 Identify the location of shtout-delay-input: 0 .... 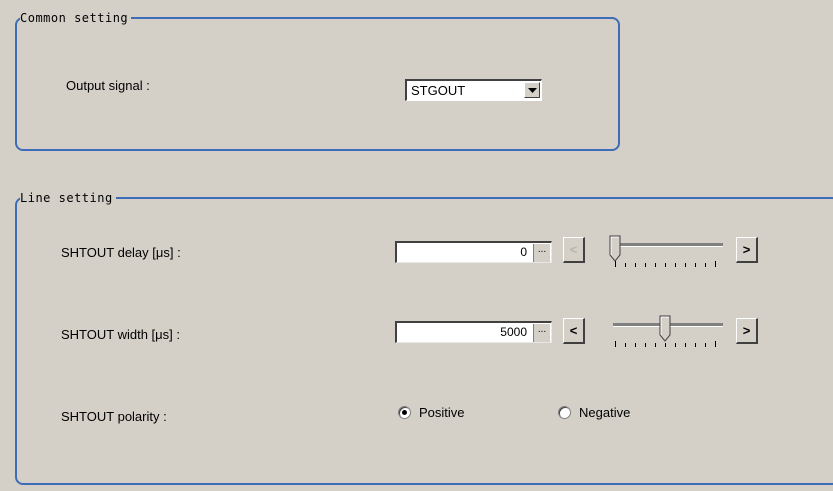
(473, 252).